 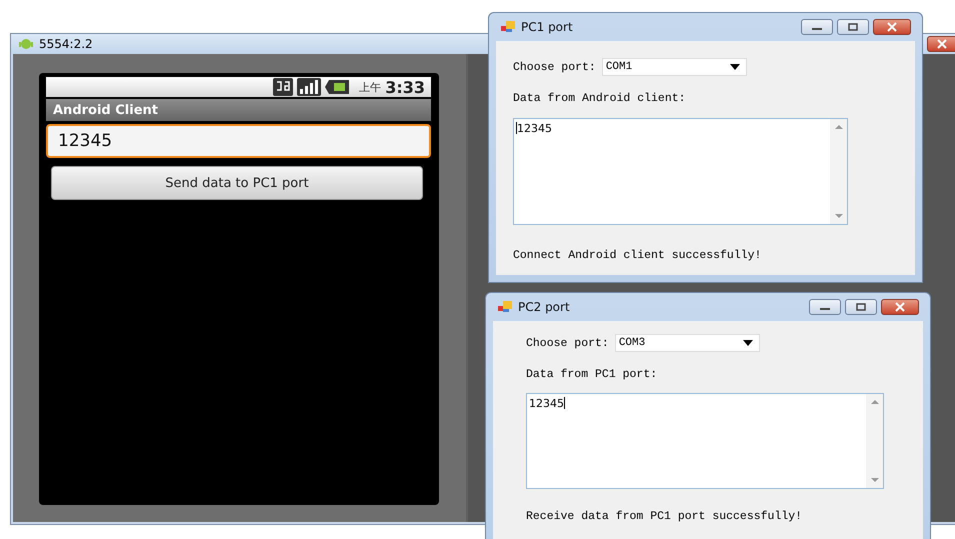 I want to click on data-label: Data from Android client:, so click(x=599, y=98).